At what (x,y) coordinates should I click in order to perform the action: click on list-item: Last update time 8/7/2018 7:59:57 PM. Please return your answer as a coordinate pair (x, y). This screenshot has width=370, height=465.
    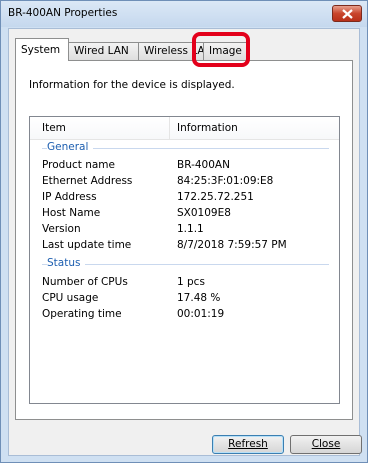
    Looking at the image, I should click on (184, 245).